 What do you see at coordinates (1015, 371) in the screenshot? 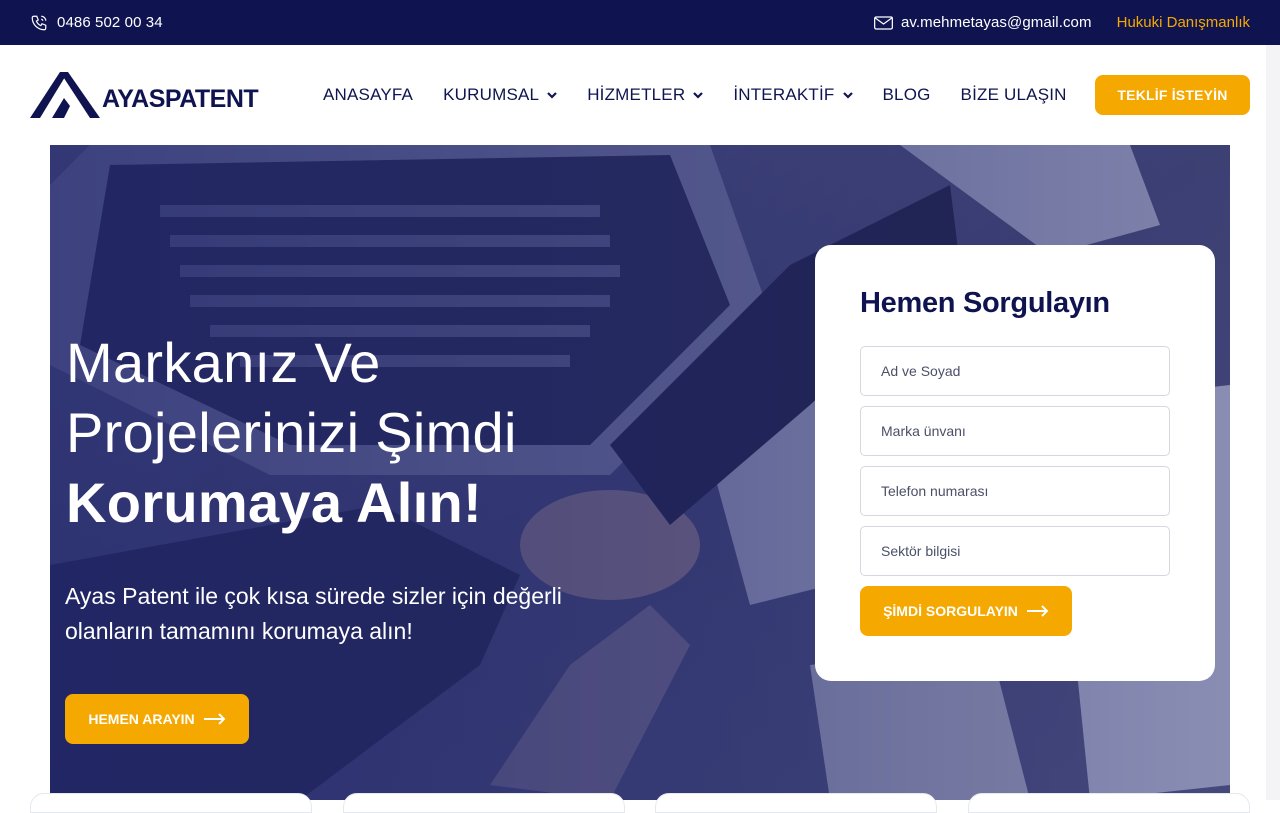
I see `name-input` at bounding box center [1015, 371].